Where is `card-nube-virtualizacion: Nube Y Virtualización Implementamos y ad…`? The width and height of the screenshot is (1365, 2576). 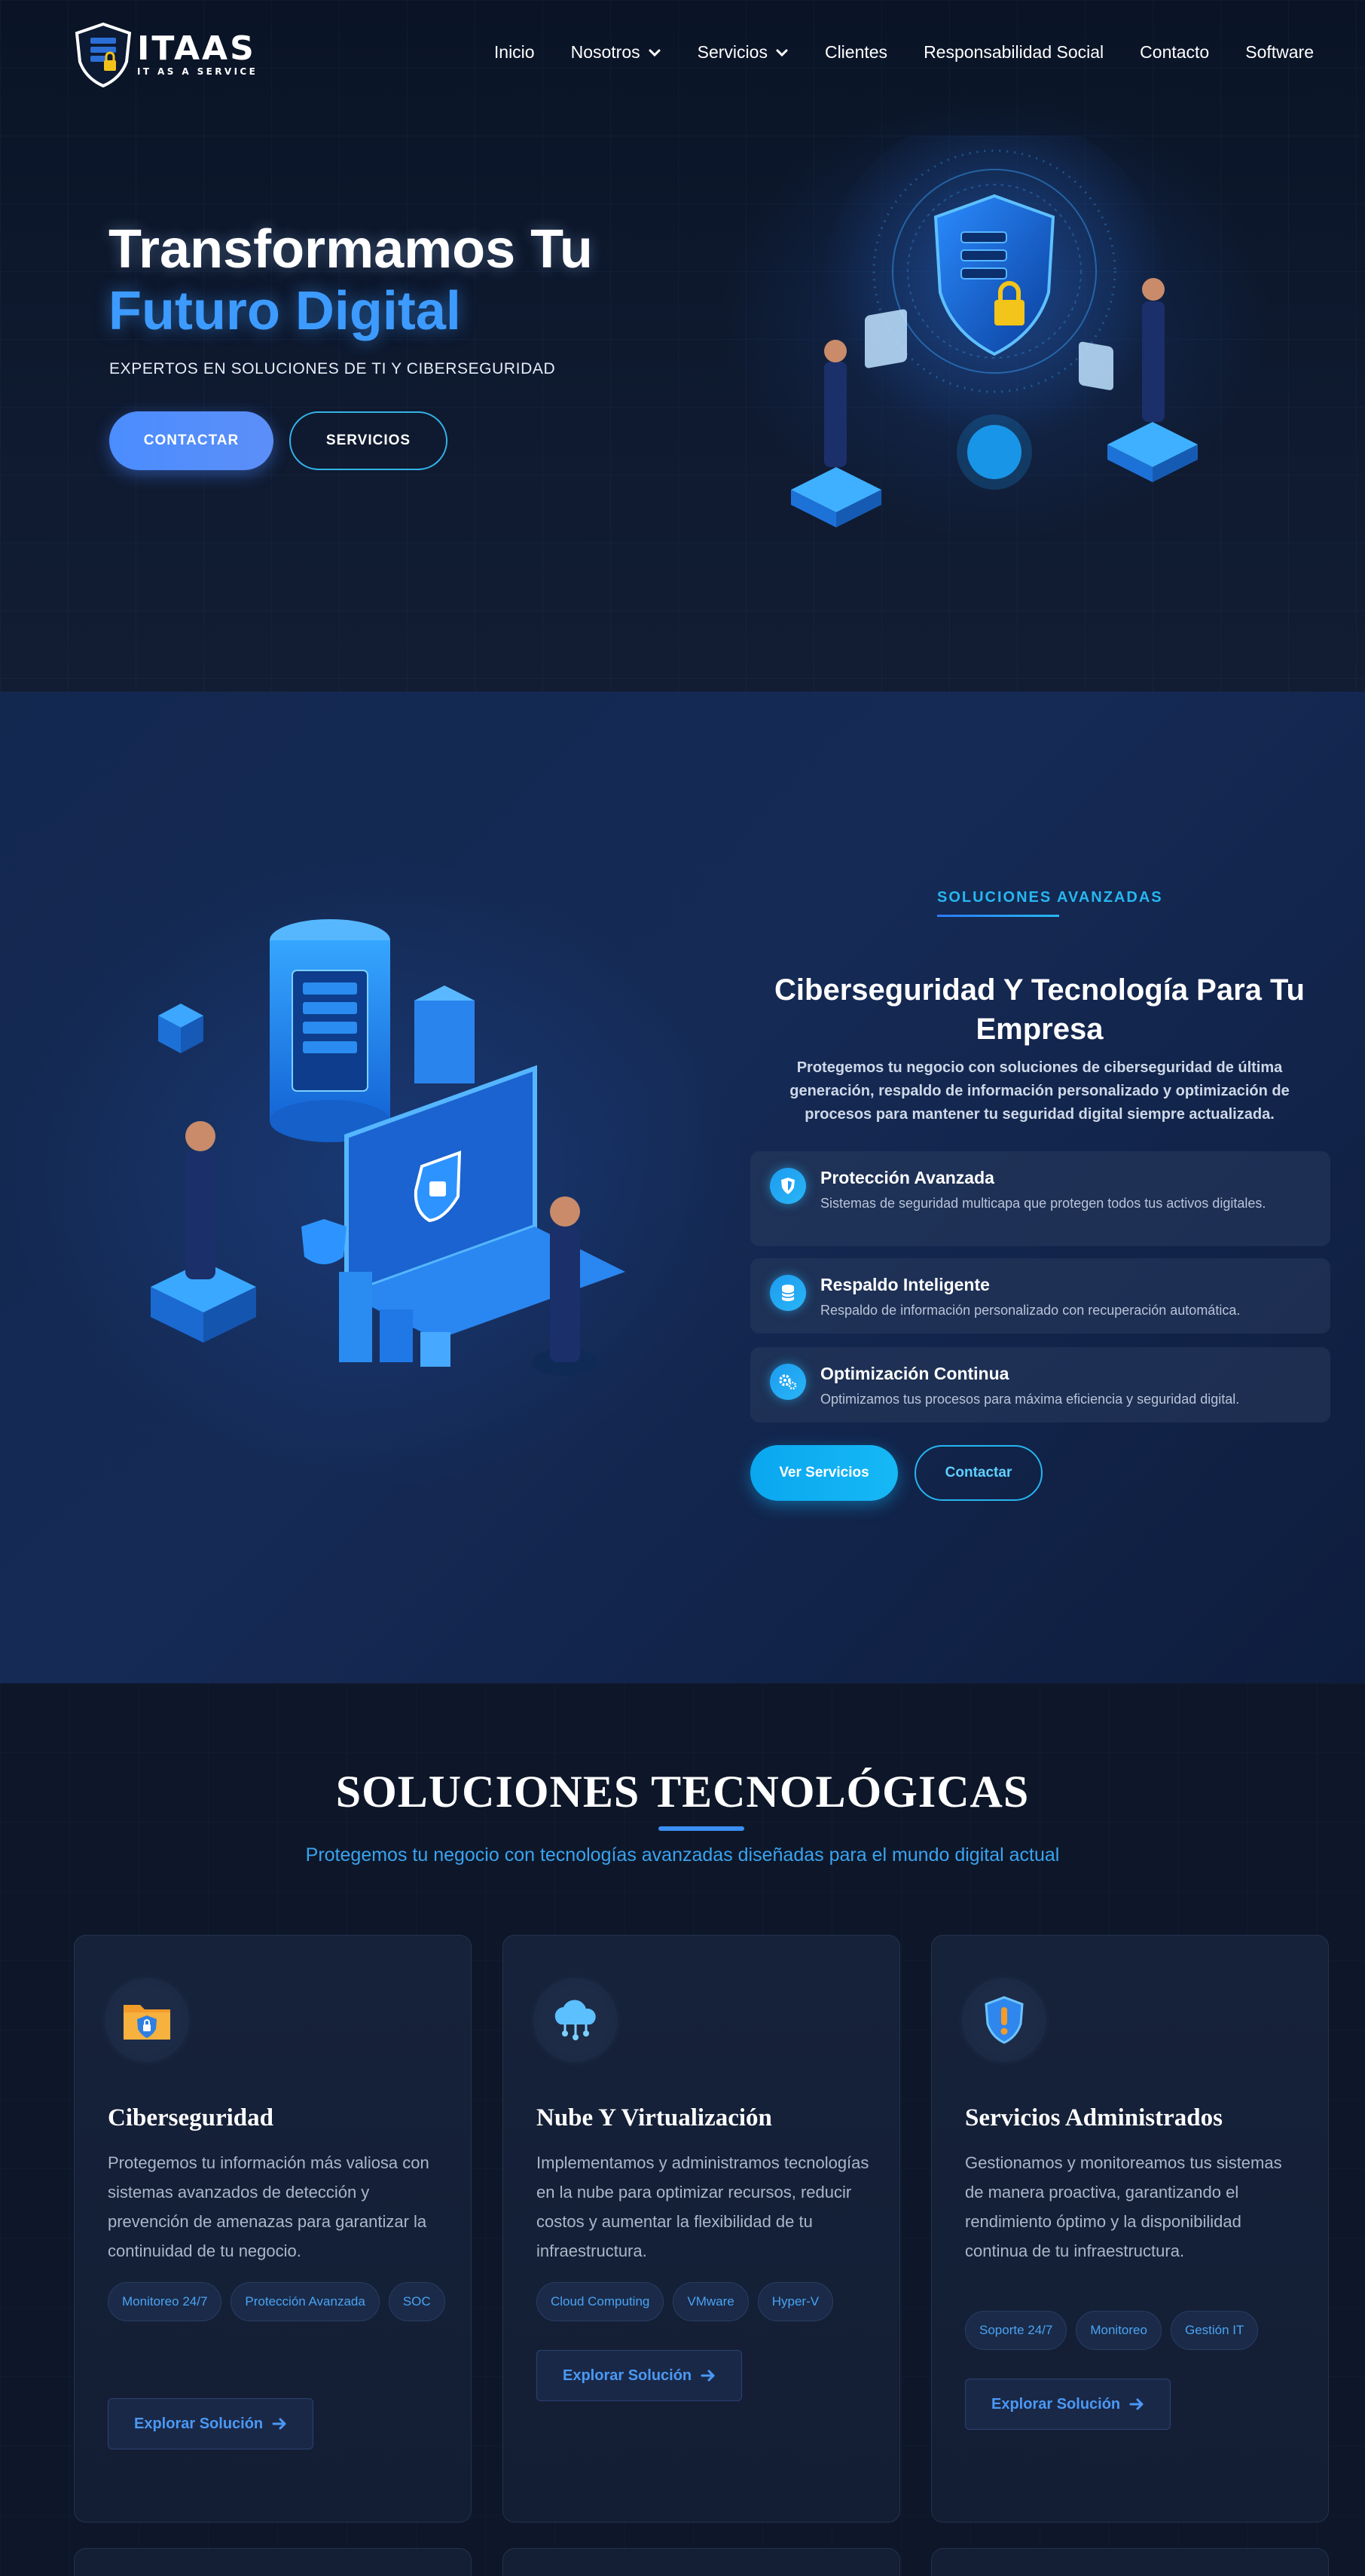
card-nube-virtualizacion: Nube Y Virtualización Implementamos y ad… is located at coordinates (701, 2229).